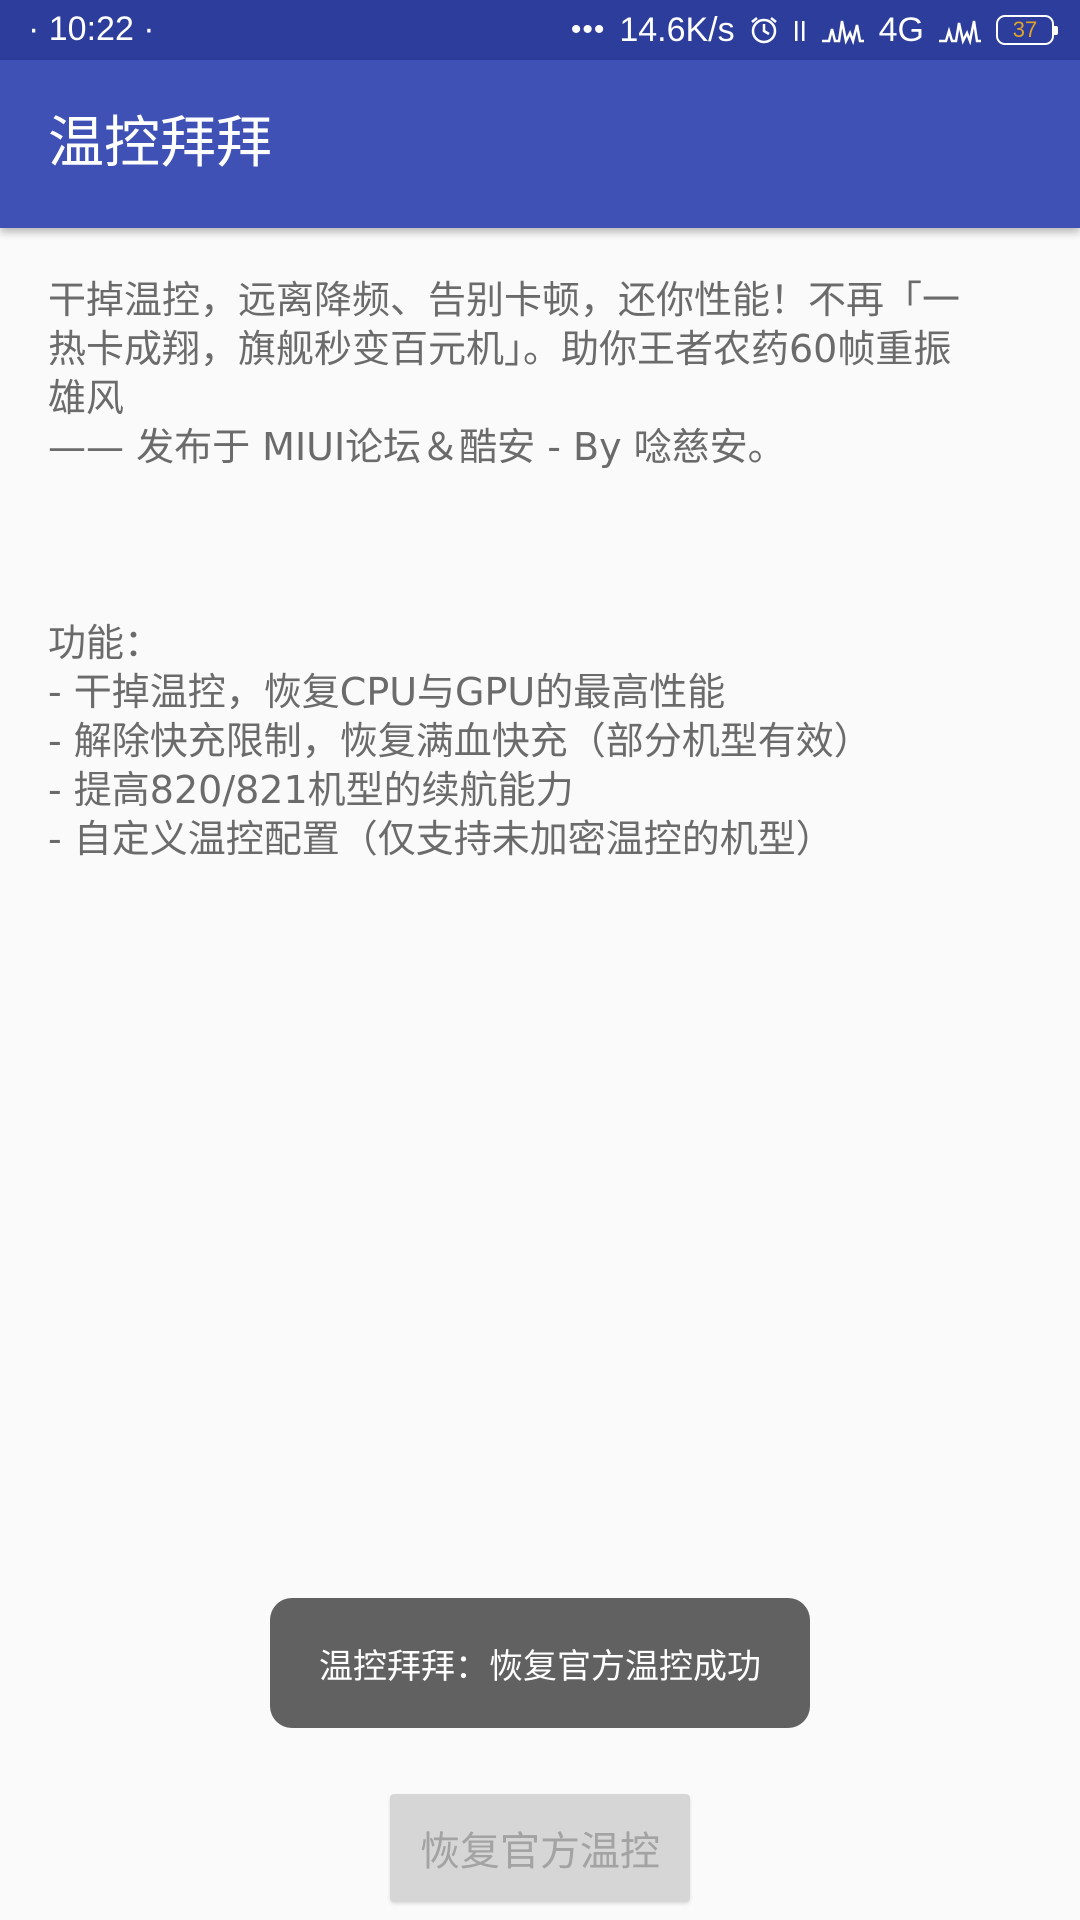 The image size is (1080, 1920). What do you see at coordinates (814, 30) in the screenshot?
I see `status-icons: ••• 14.6K/s 4G 37` at bounding box center [814, 30].